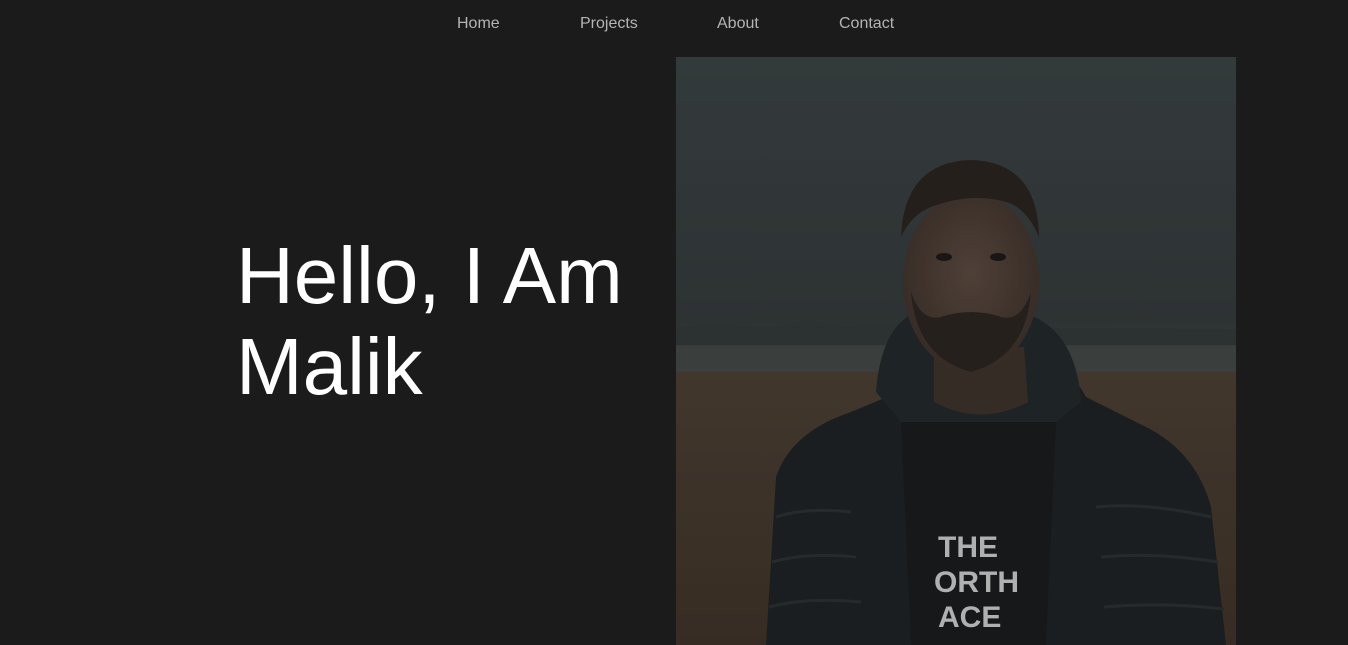 The height and width of the screenshot is (645, 1348). I want to click on hero-title-line-1: Hello, I Am, so click(429, 275).